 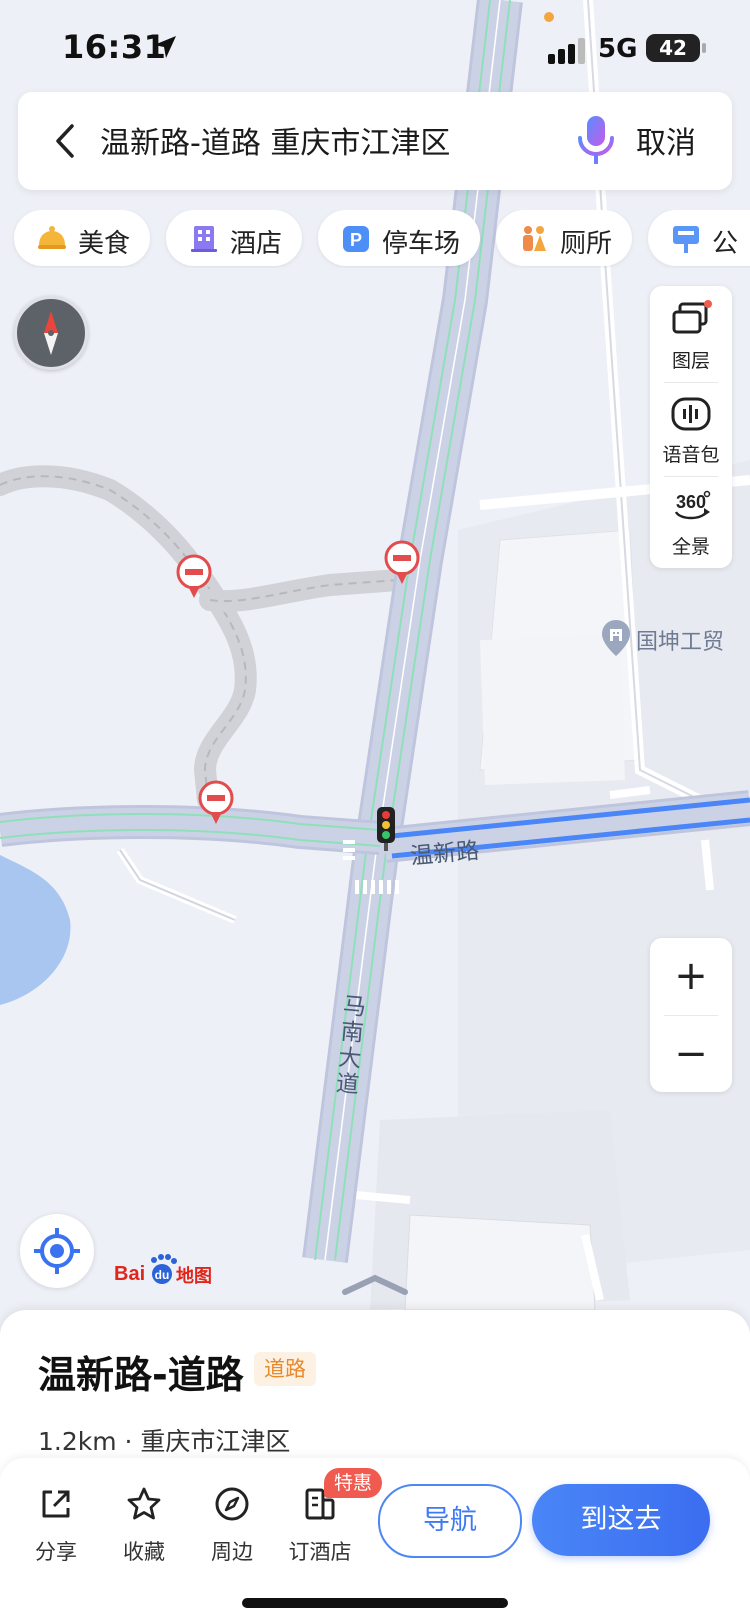 I want to click on battery-level: 42, so click(x=673, y=48).